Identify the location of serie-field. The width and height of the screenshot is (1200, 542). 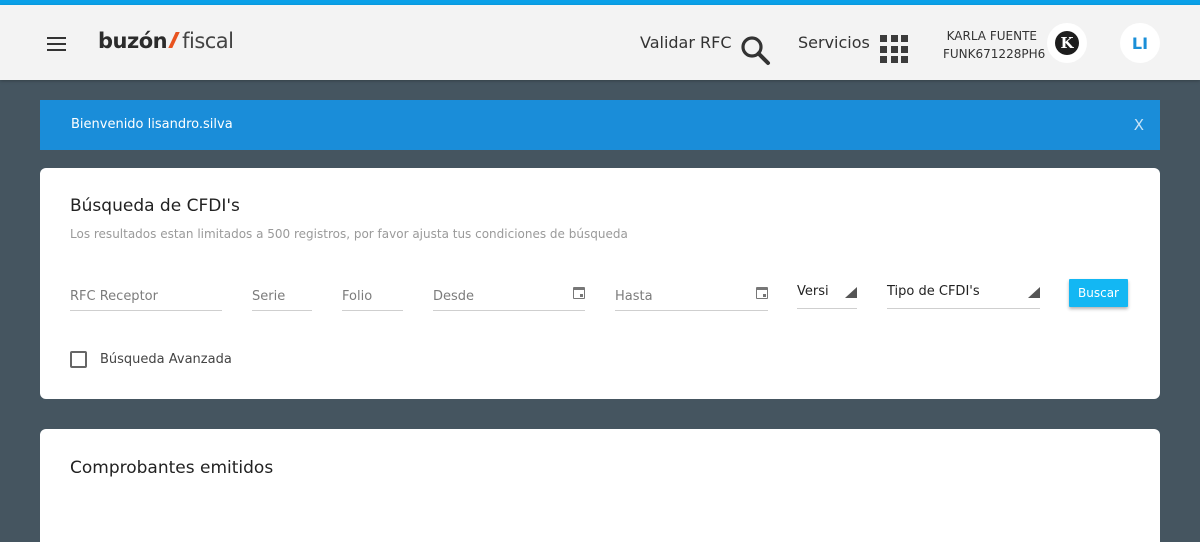
(282, 298).